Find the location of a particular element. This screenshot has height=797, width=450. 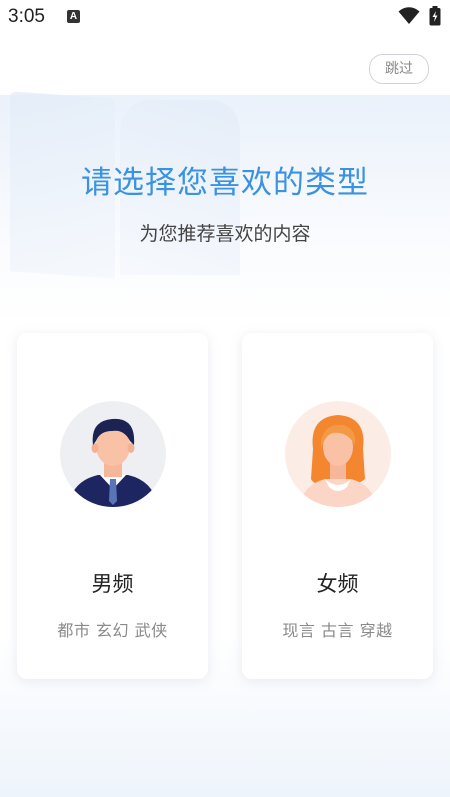

female-card-tags: 现言 古言 穿越 is located at coordinates (337, 630).